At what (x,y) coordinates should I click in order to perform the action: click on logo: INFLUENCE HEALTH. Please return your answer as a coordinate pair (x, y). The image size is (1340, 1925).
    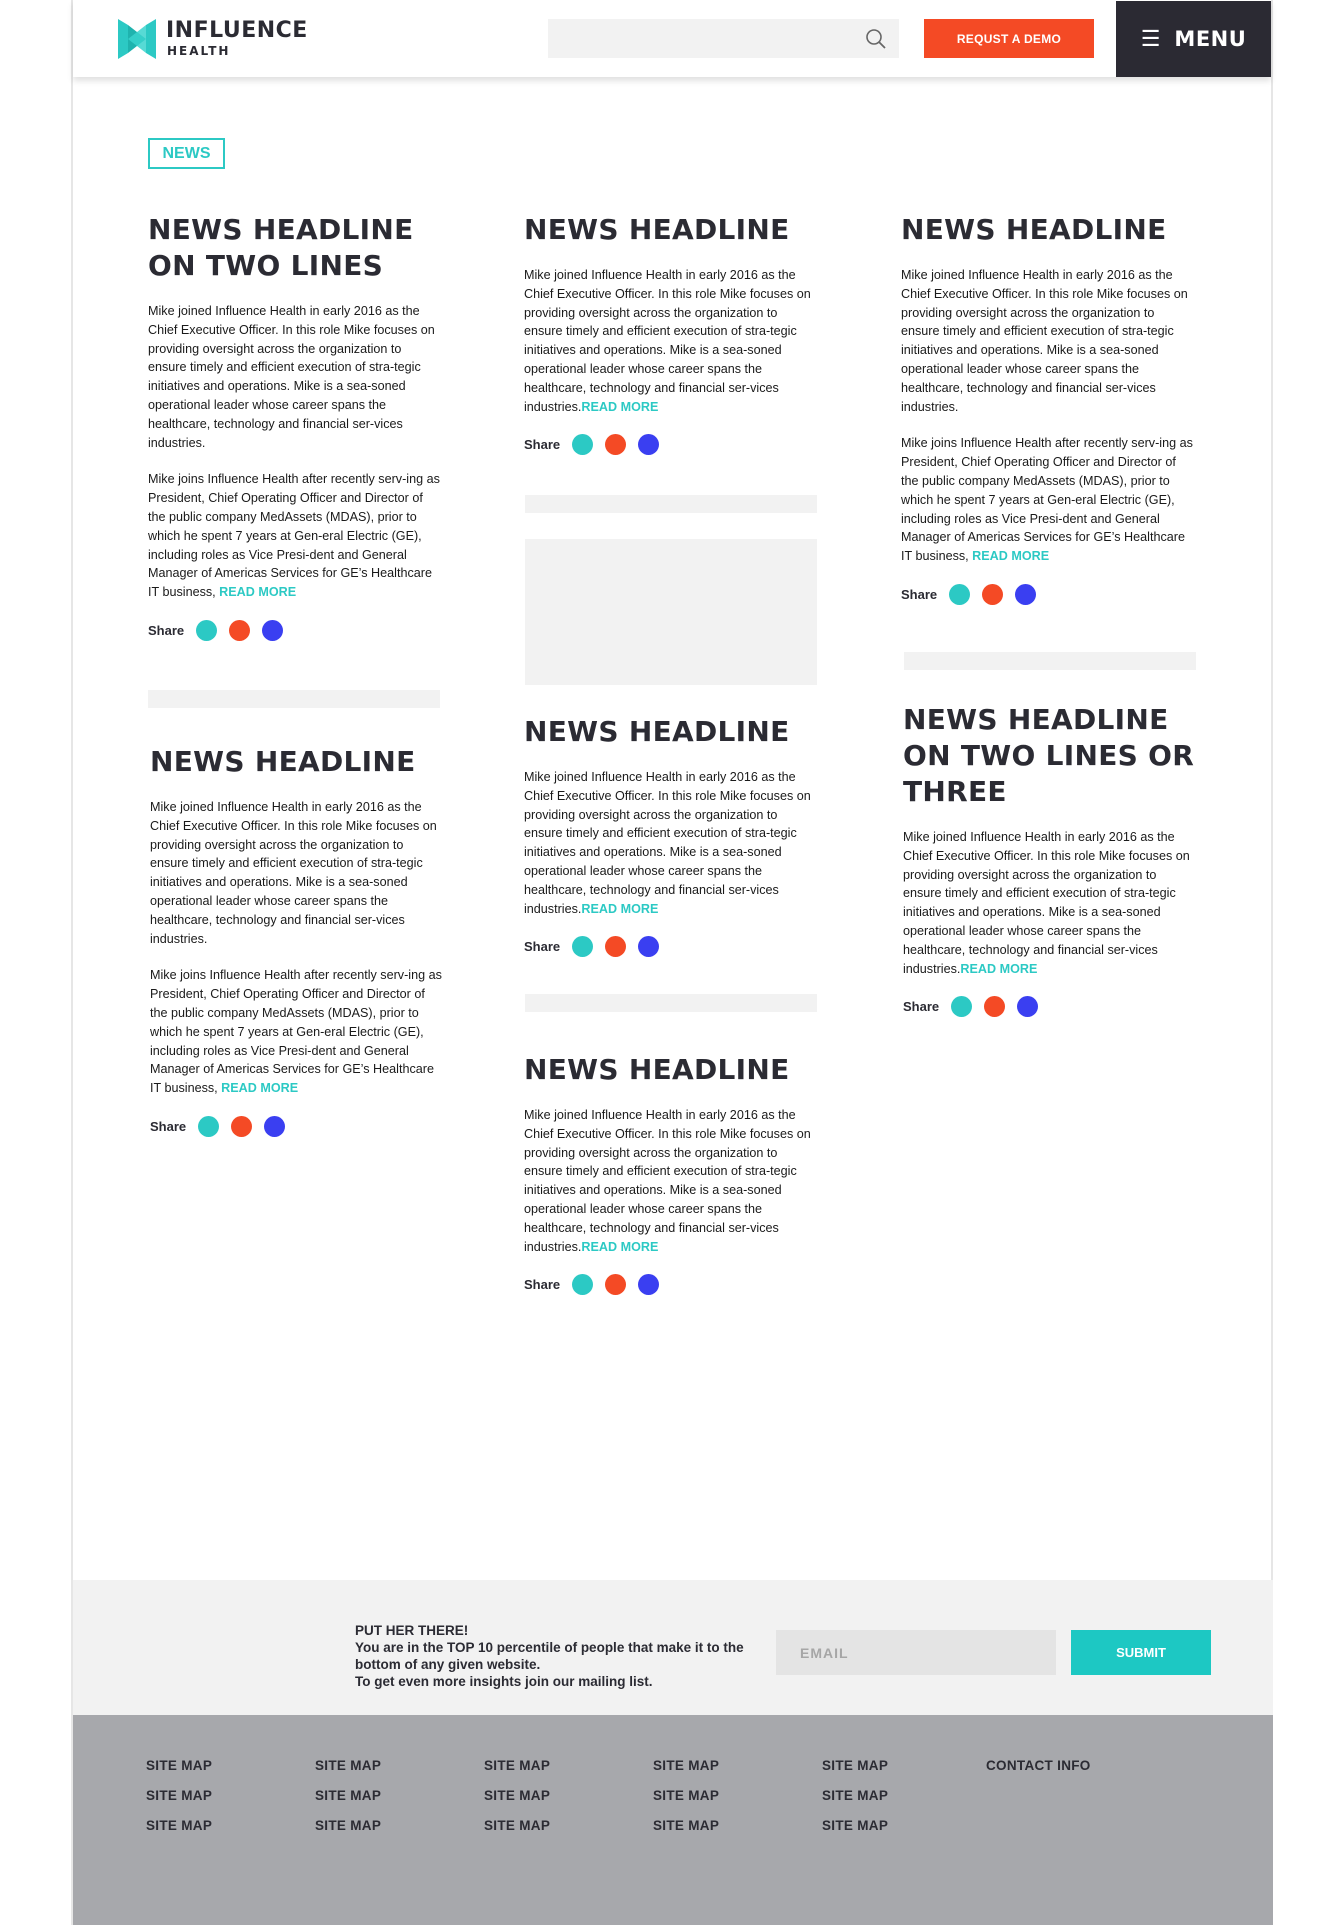
    Looking at the image, I should click on (218, 39).